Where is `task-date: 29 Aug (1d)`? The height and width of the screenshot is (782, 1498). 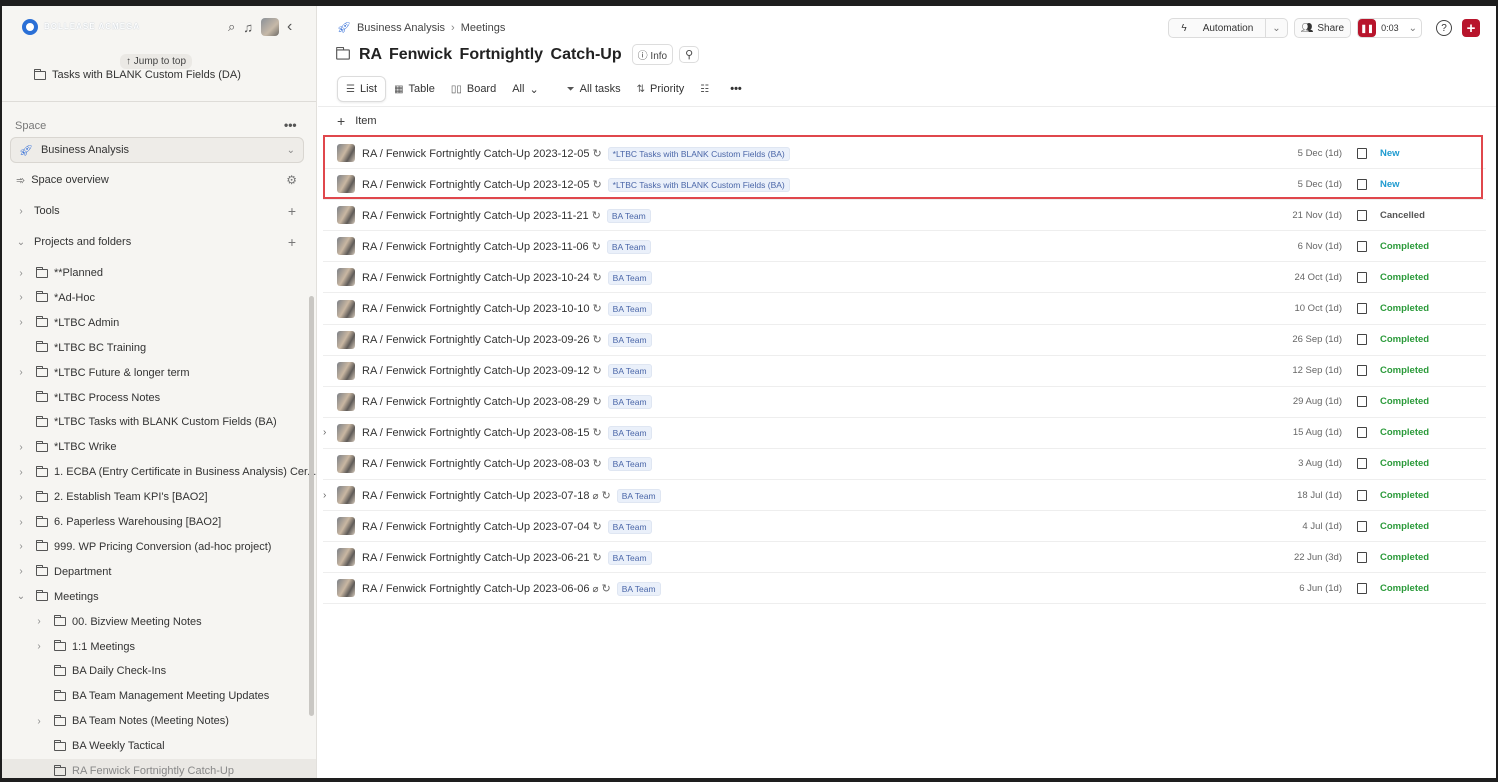 task-date: 29 Aug (1d) is located at coordinates (1317, 401).